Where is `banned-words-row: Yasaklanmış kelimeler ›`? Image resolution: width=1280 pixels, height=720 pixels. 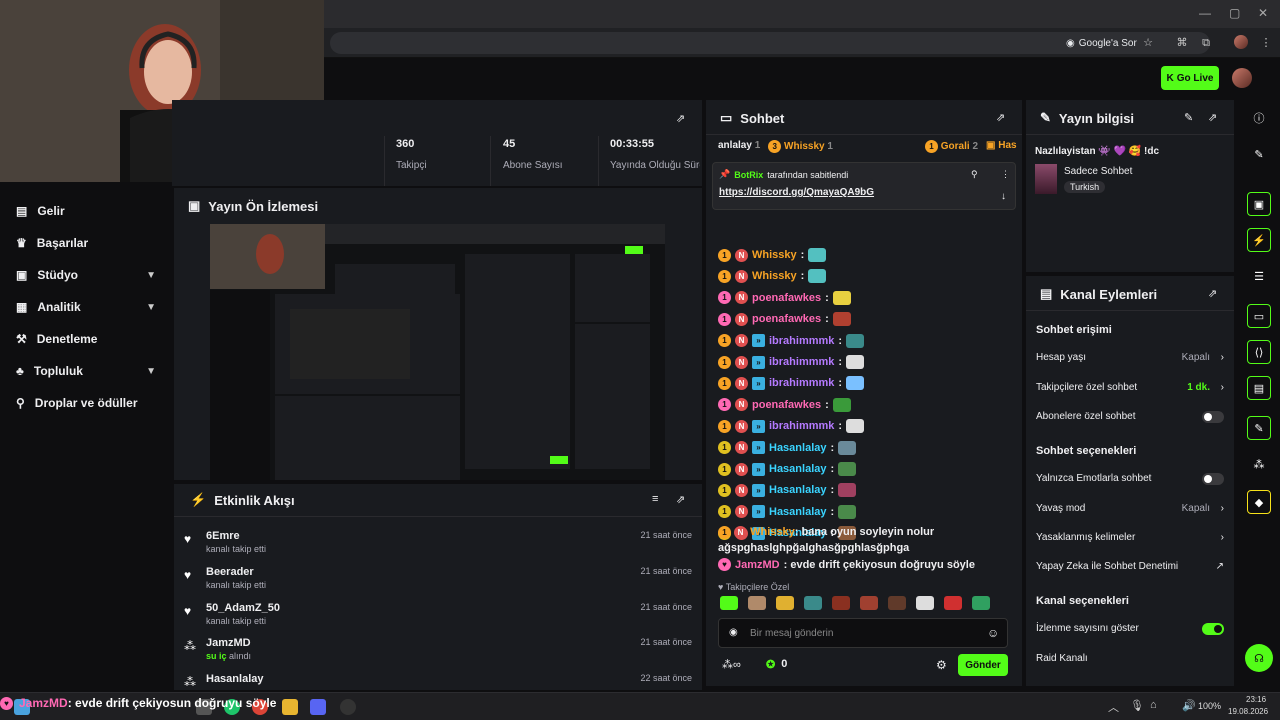
banned-words-row: Yasaklanmış kelimeler › is located at coordinates (1130, 537).